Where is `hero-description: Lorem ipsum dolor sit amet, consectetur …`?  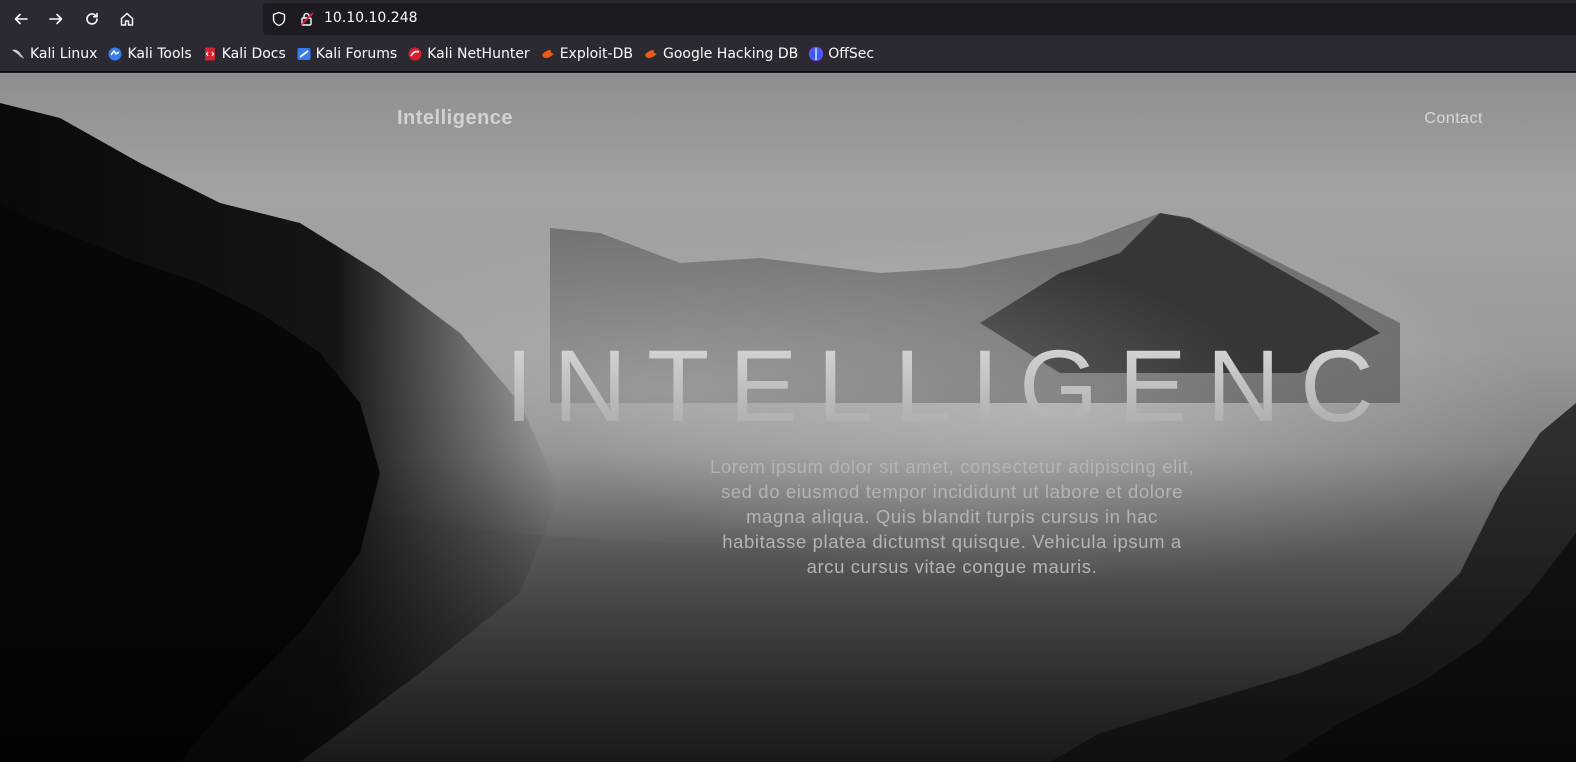 hero-description: Lorem ipsum dolor sit amet, consectetur … is located at coordinates (952, 516).